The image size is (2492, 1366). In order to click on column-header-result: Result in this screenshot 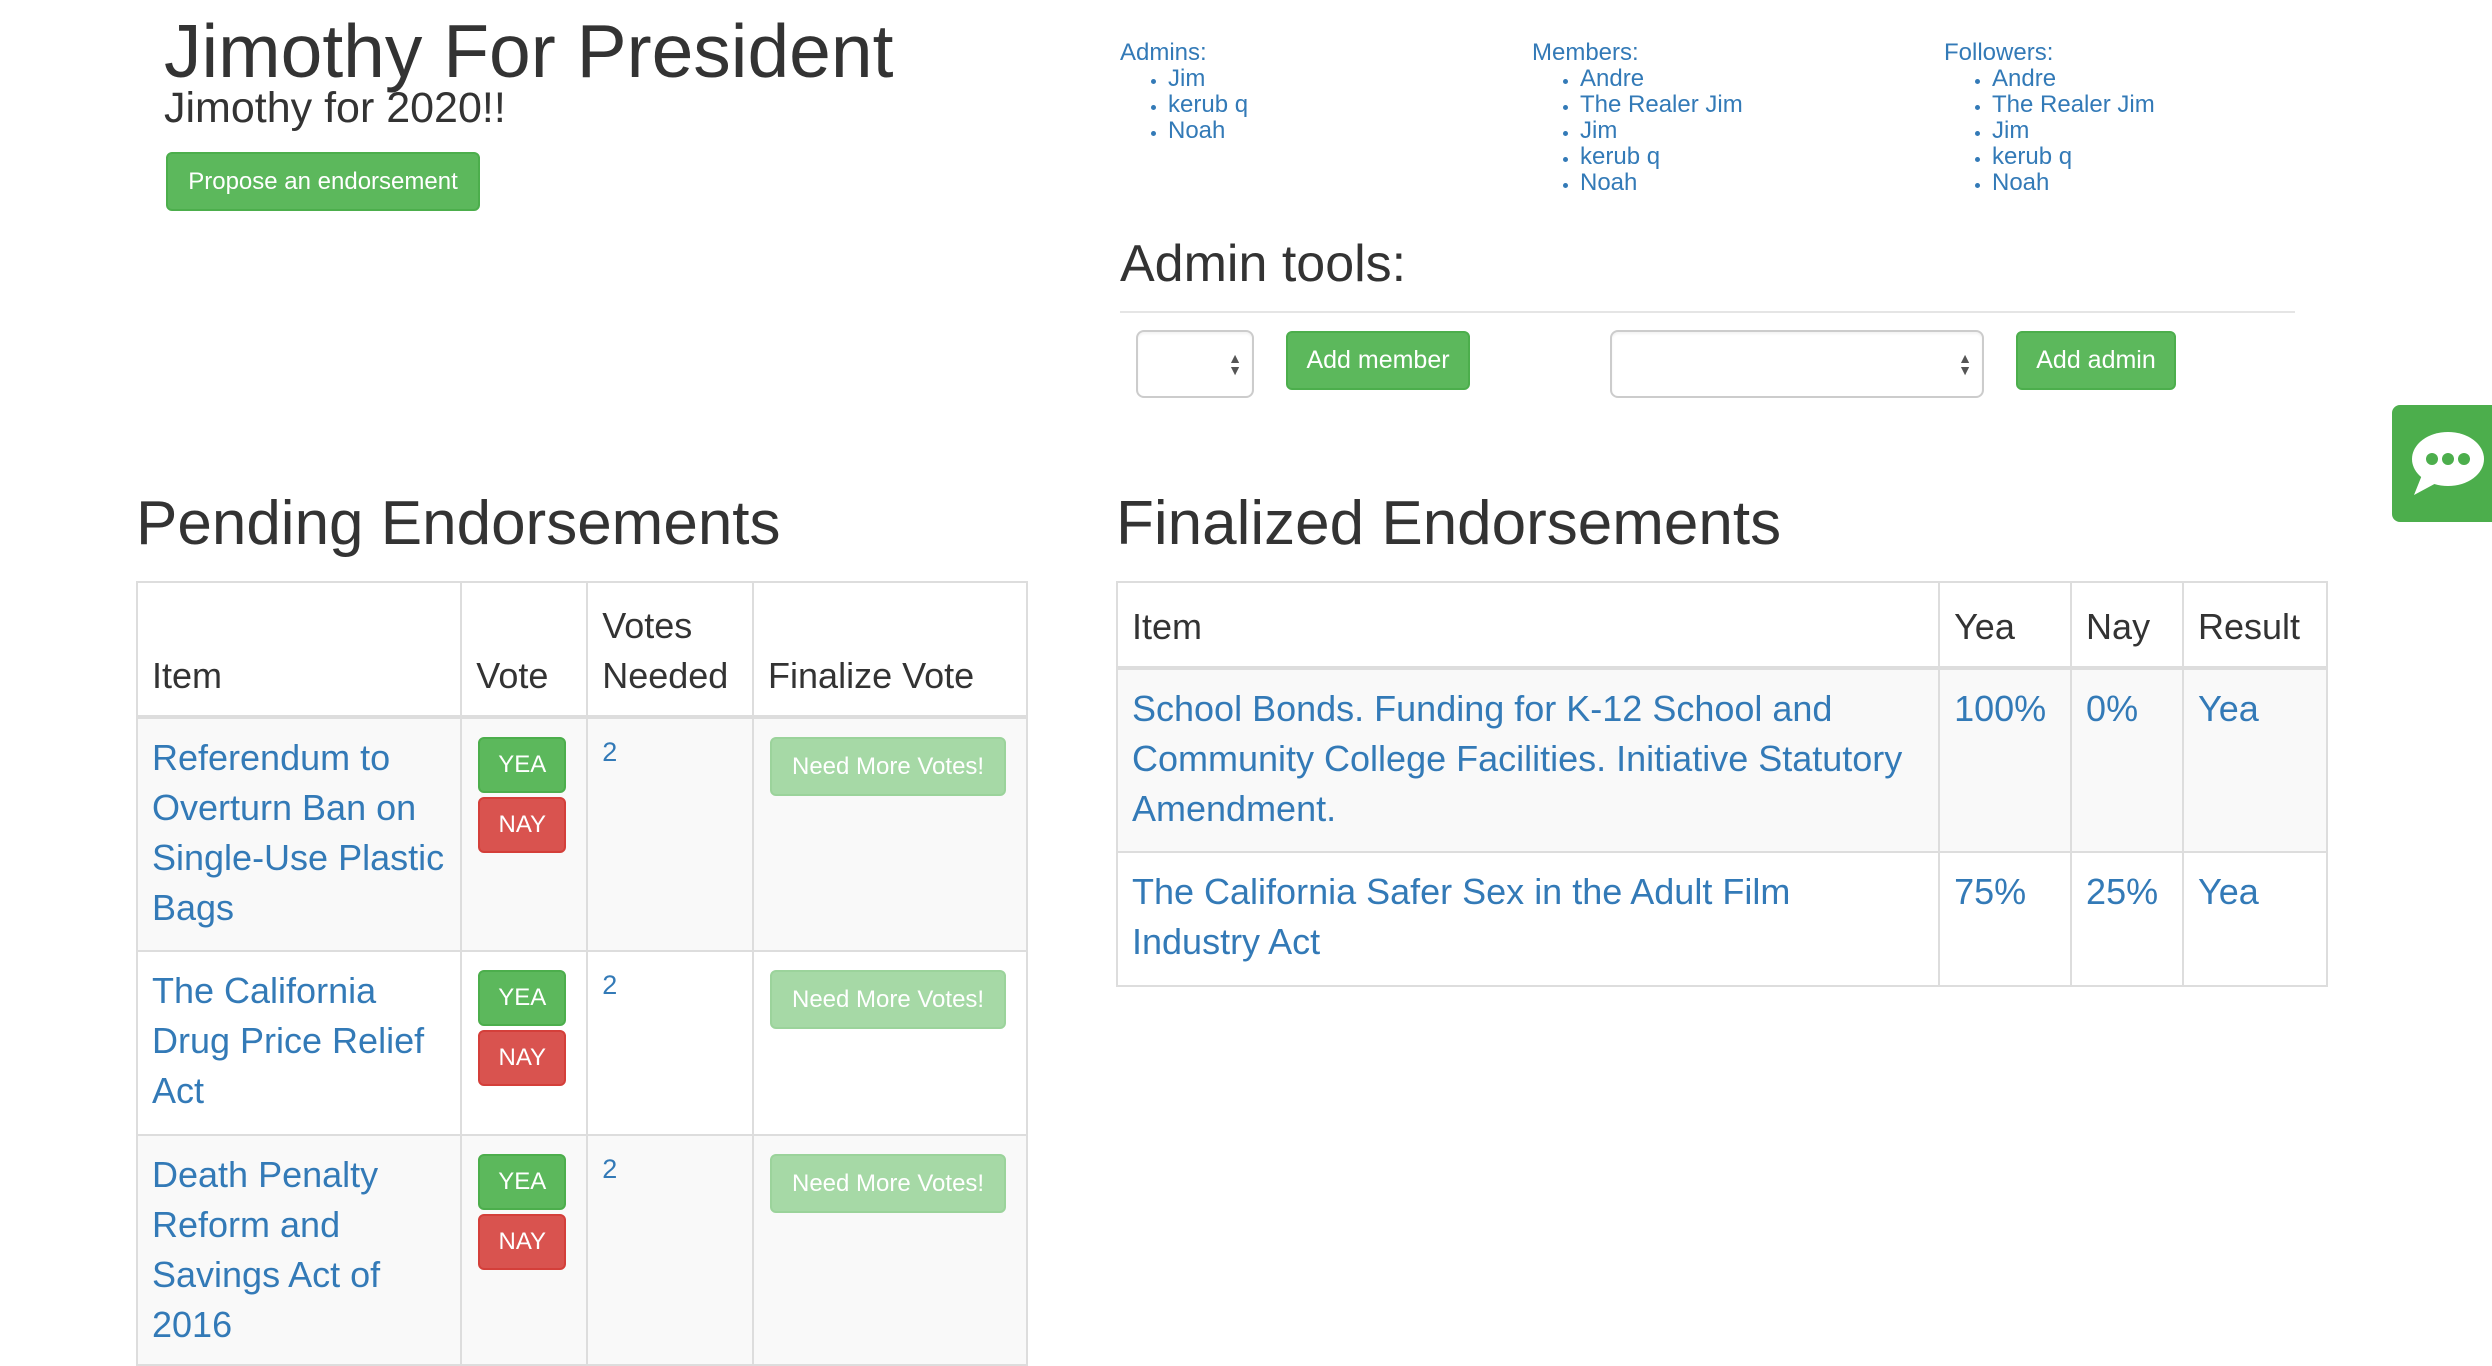, I will do `click(2255, 625)`.